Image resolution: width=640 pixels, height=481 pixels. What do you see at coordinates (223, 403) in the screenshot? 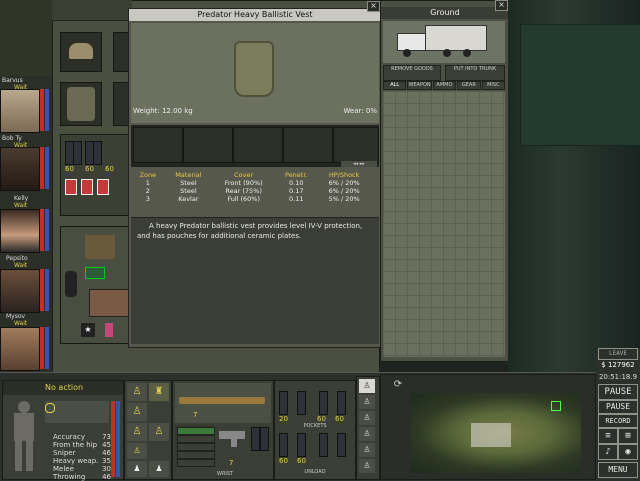
I see `primary-weapon-slot: 7` at bounding box center [223, 403].